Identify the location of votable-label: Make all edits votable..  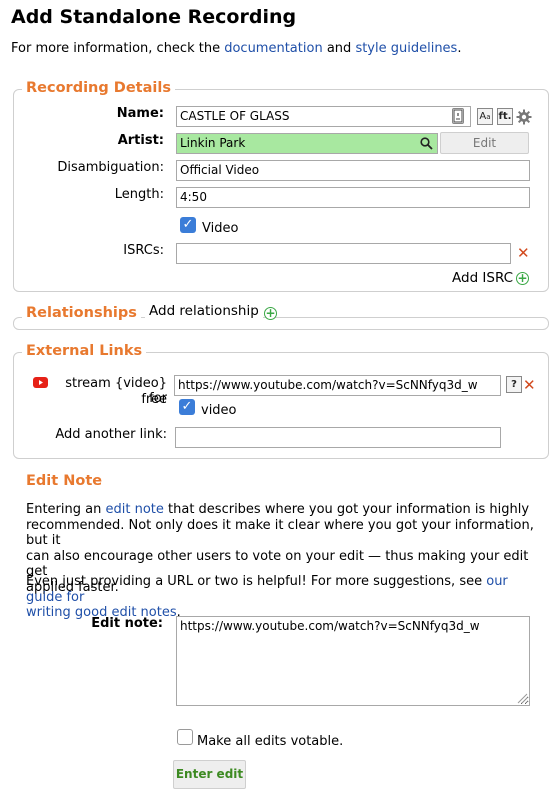
(270, 741).